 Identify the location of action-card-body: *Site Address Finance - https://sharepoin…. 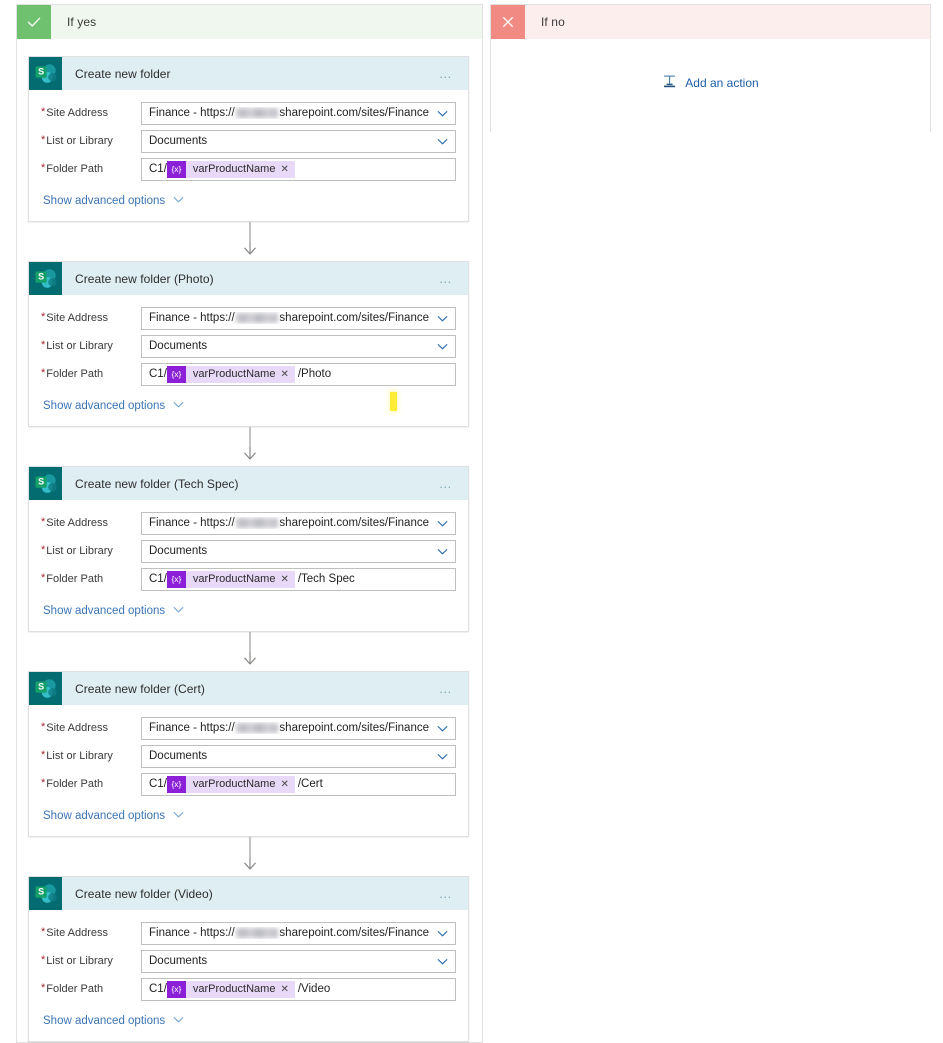
(248, 565).